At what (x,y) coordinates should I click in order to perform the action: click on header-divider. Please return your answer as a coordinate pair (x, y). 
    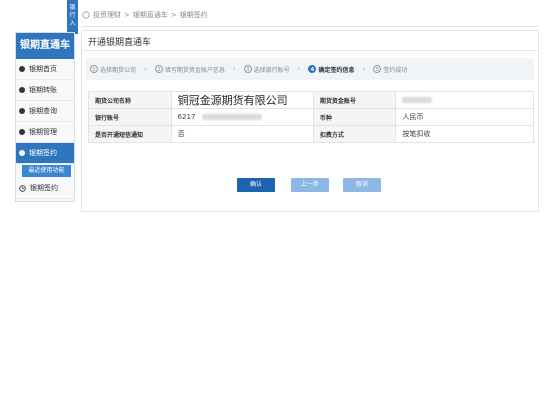
    Looking at the image, I should click on (310, 26).